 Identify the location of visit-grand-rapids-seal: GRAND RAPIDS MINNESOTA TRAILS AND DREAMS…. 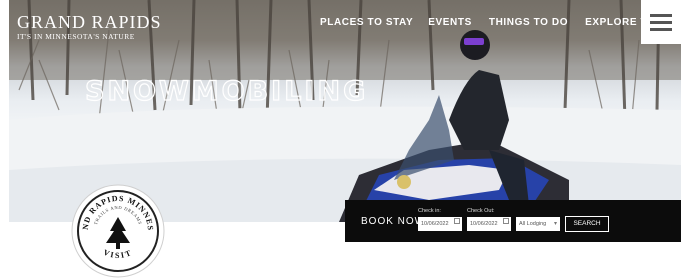
(117, 230).